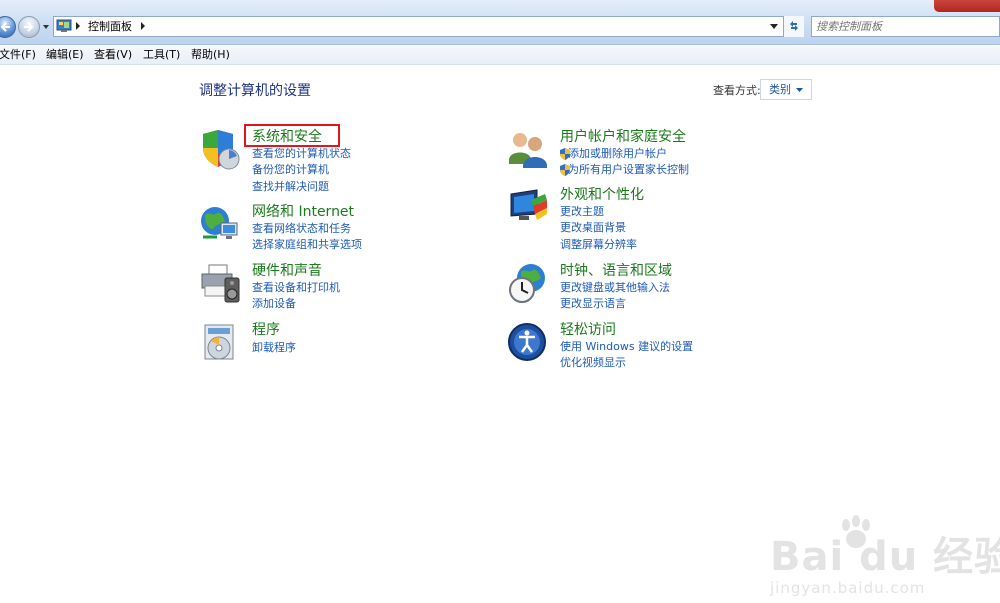  What do you see at coordinates (615, 288) in the screenshot?
I see `link-change-keyboard-input: 更改键盘或其他输入法` at bounding box center [615, 288].